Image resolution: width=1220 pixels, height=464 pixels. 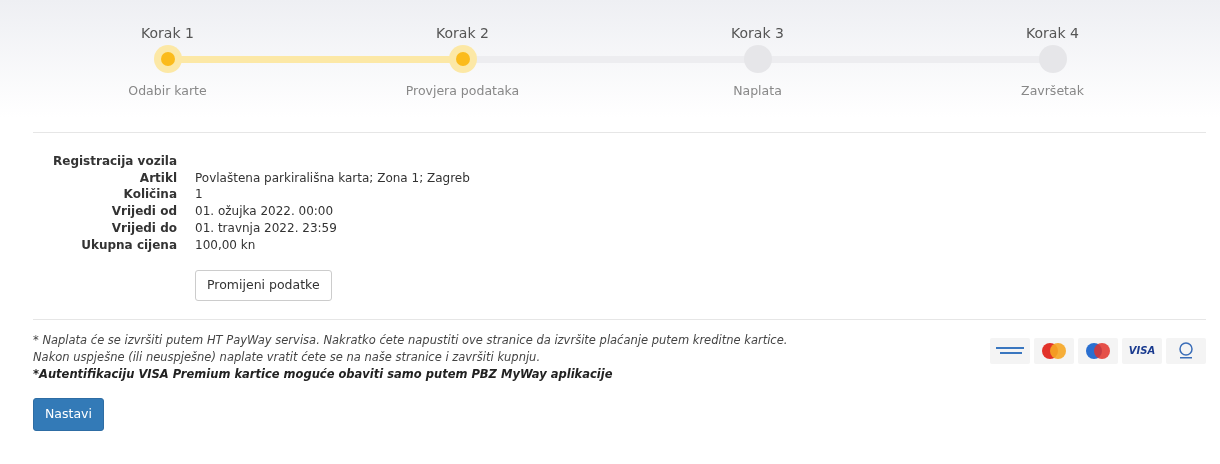 I want to click on field-value: 01. travnja 2022. 23:59, so click(x=266, y=228).